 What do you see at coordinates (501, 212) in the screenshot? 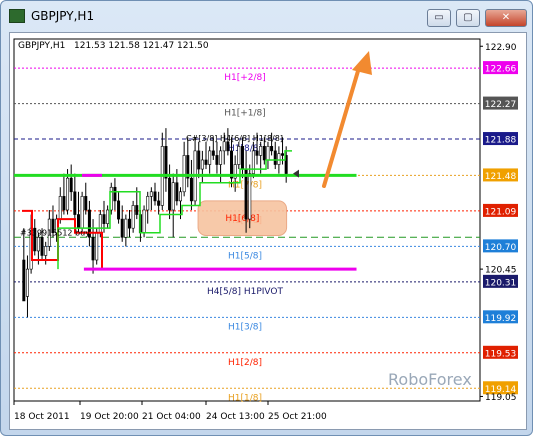
I see `y-tick-label: 121.09` at bounding box center [501, 212].